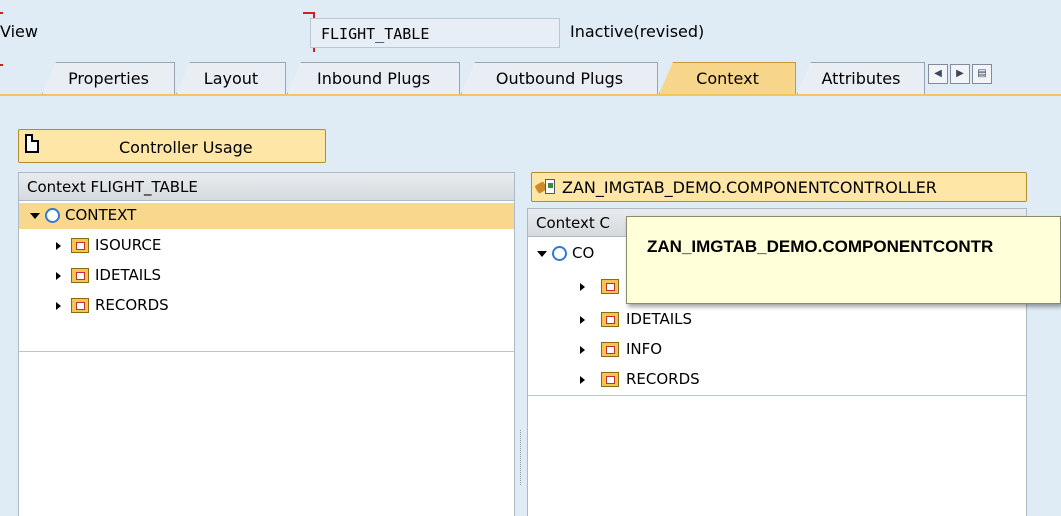 The width and height of the screenshot is (1061, 516). Describe the element at coordinates (101, 215) in the screenshot. I see `tree-node-label: CONTEXT` at that location.